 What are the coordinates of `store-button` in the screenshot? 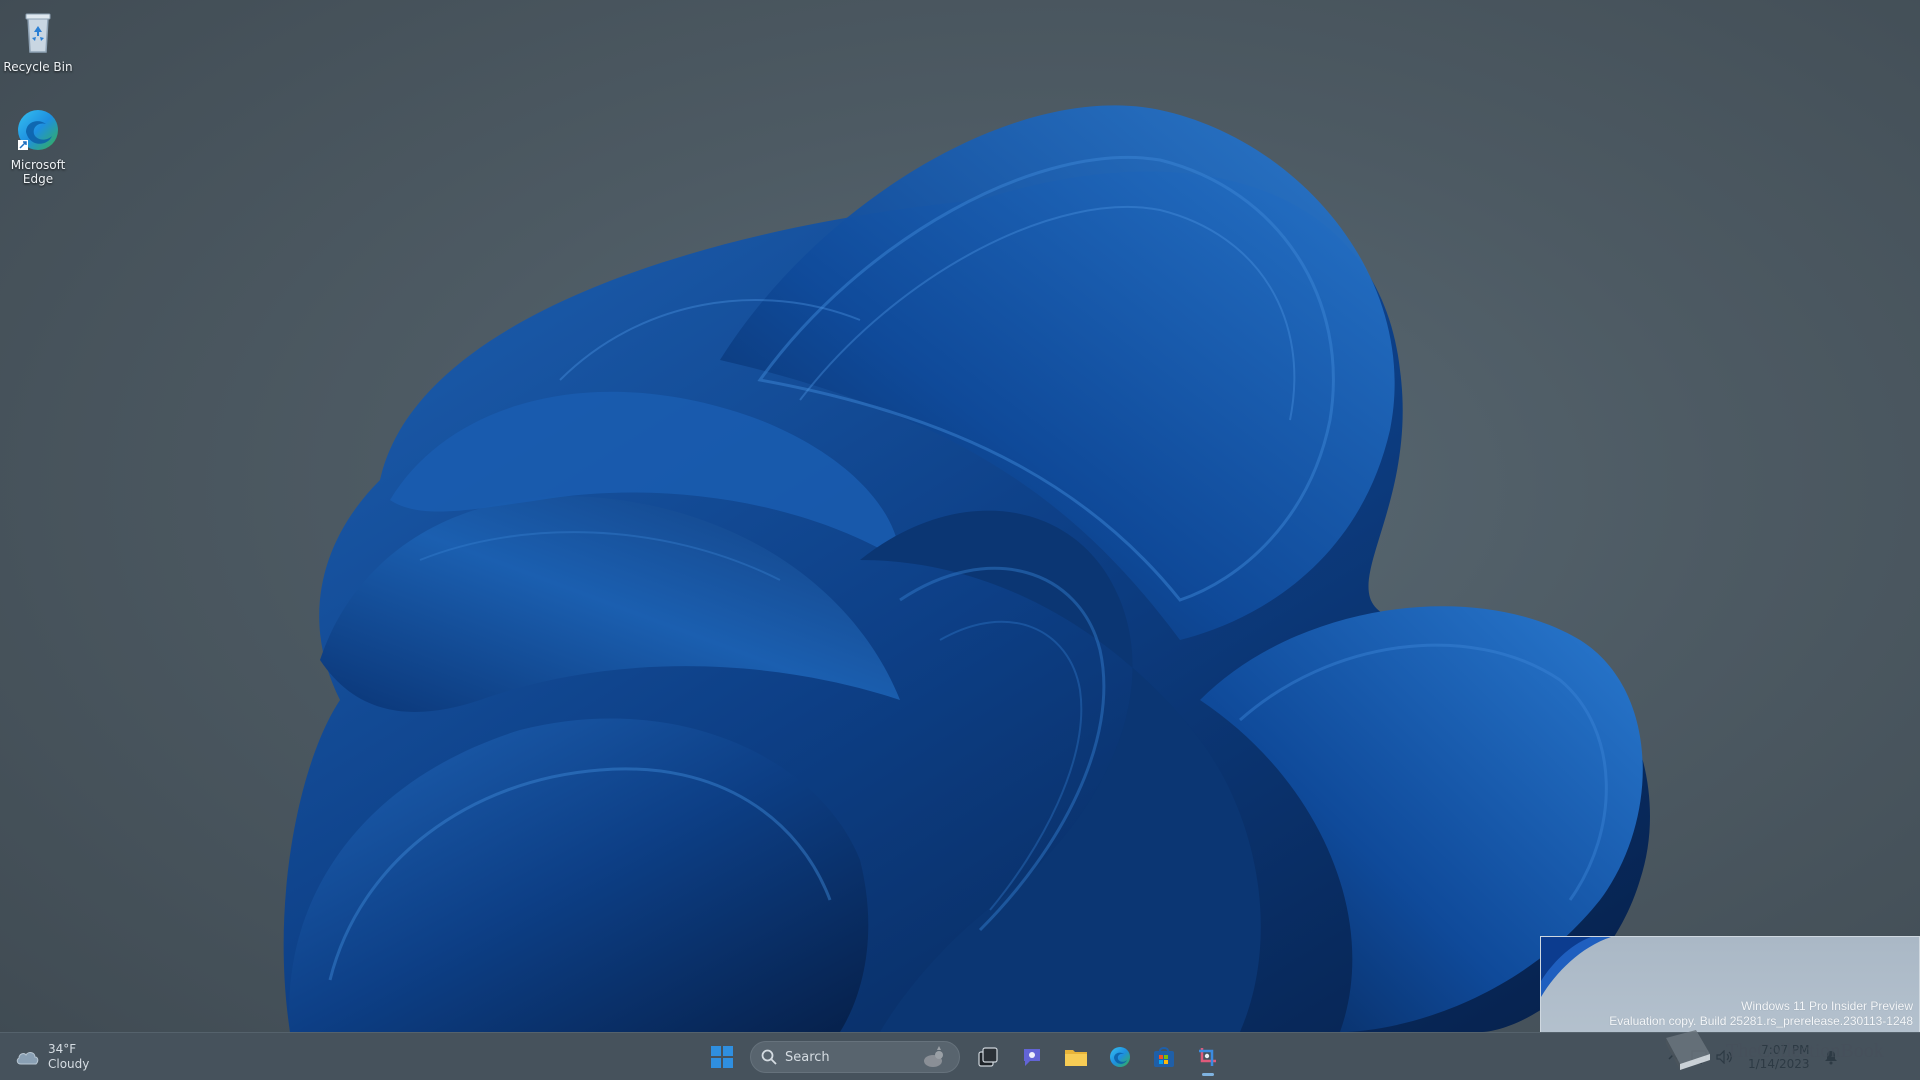 It's located at (1164, 1057).